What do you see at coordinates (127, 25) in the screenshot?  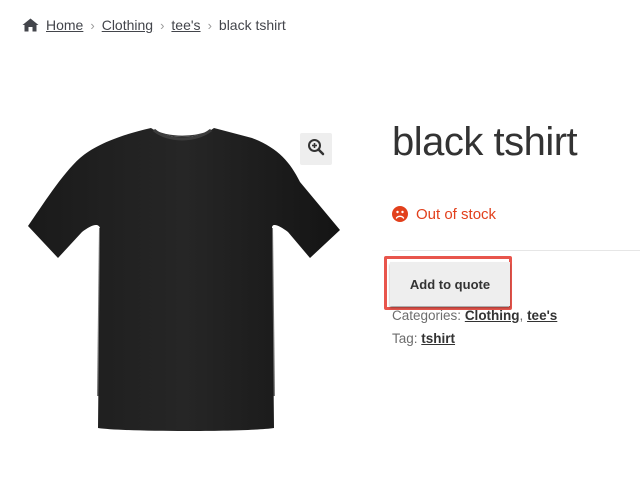 I see `breadcrumb-link-clothing: Clothing` at bounding box center [127, 25].